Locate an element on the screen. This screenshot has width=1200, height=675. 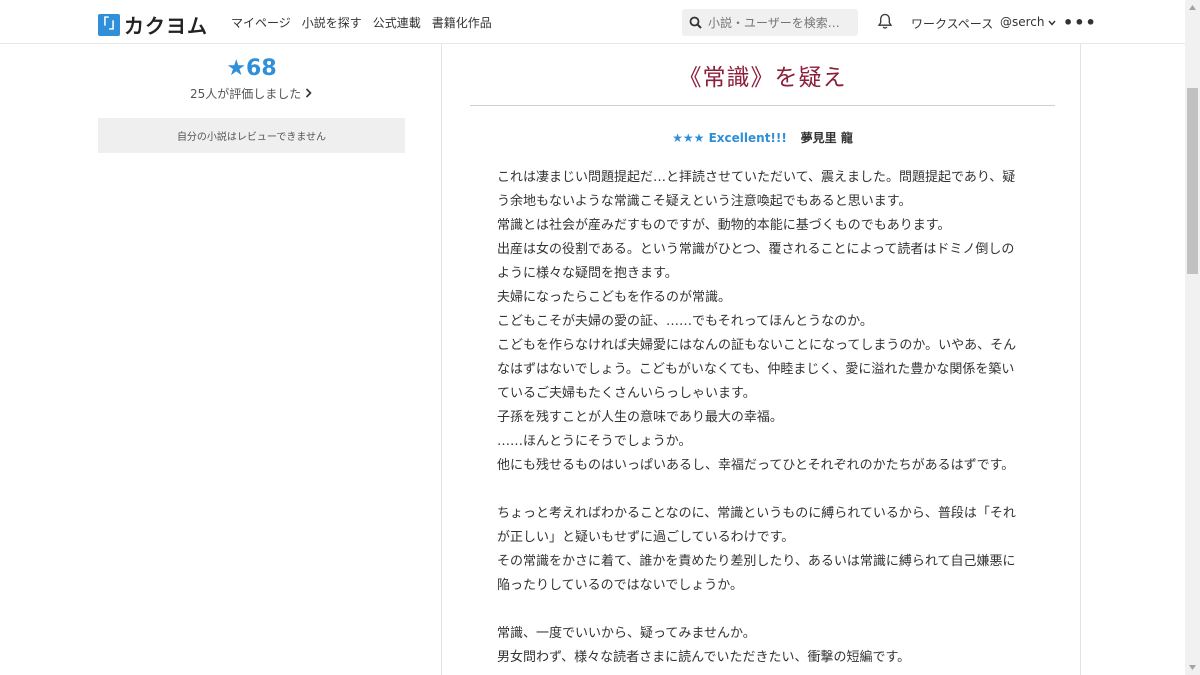
column-divider-right is located at coordinates (1080, 359).